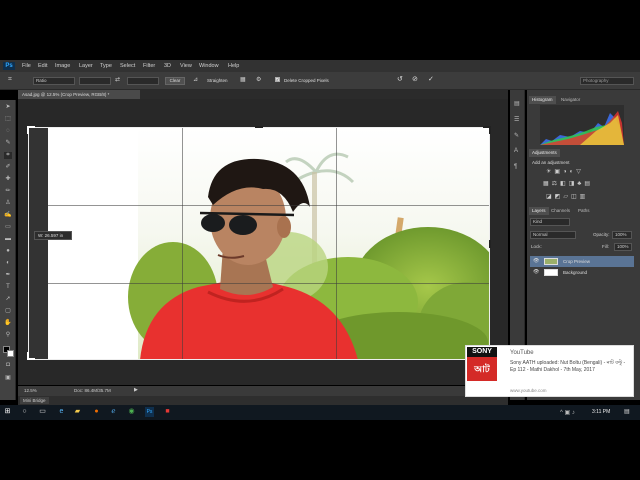 Image resolution: width=640 pixels, height=480 pixels. Describe the element at coordinates (415, 79) in the screenshot. I see `cancel-crop-icon: ⊘` at that location.